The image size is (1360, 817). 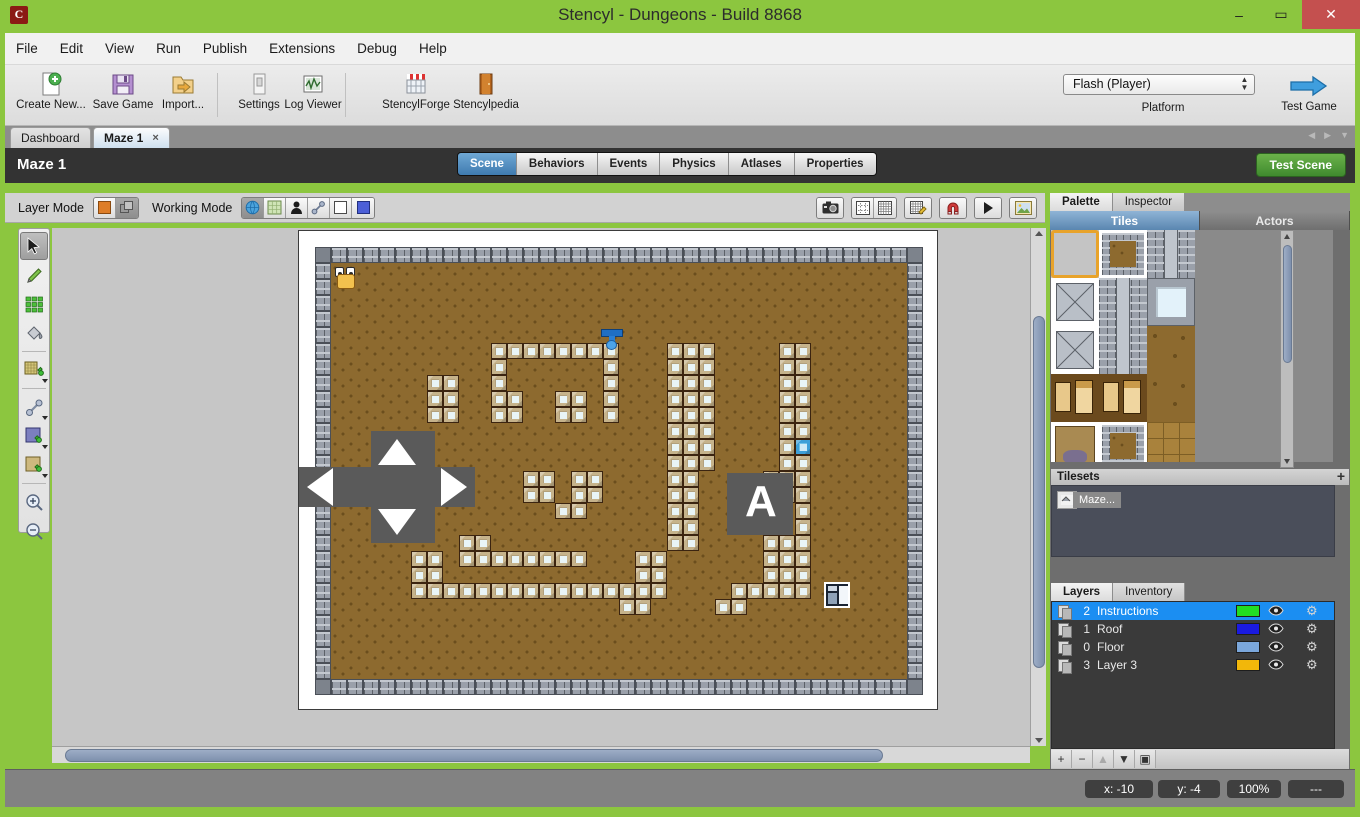 I want to click on region-icon, so click(x=341, y=207).